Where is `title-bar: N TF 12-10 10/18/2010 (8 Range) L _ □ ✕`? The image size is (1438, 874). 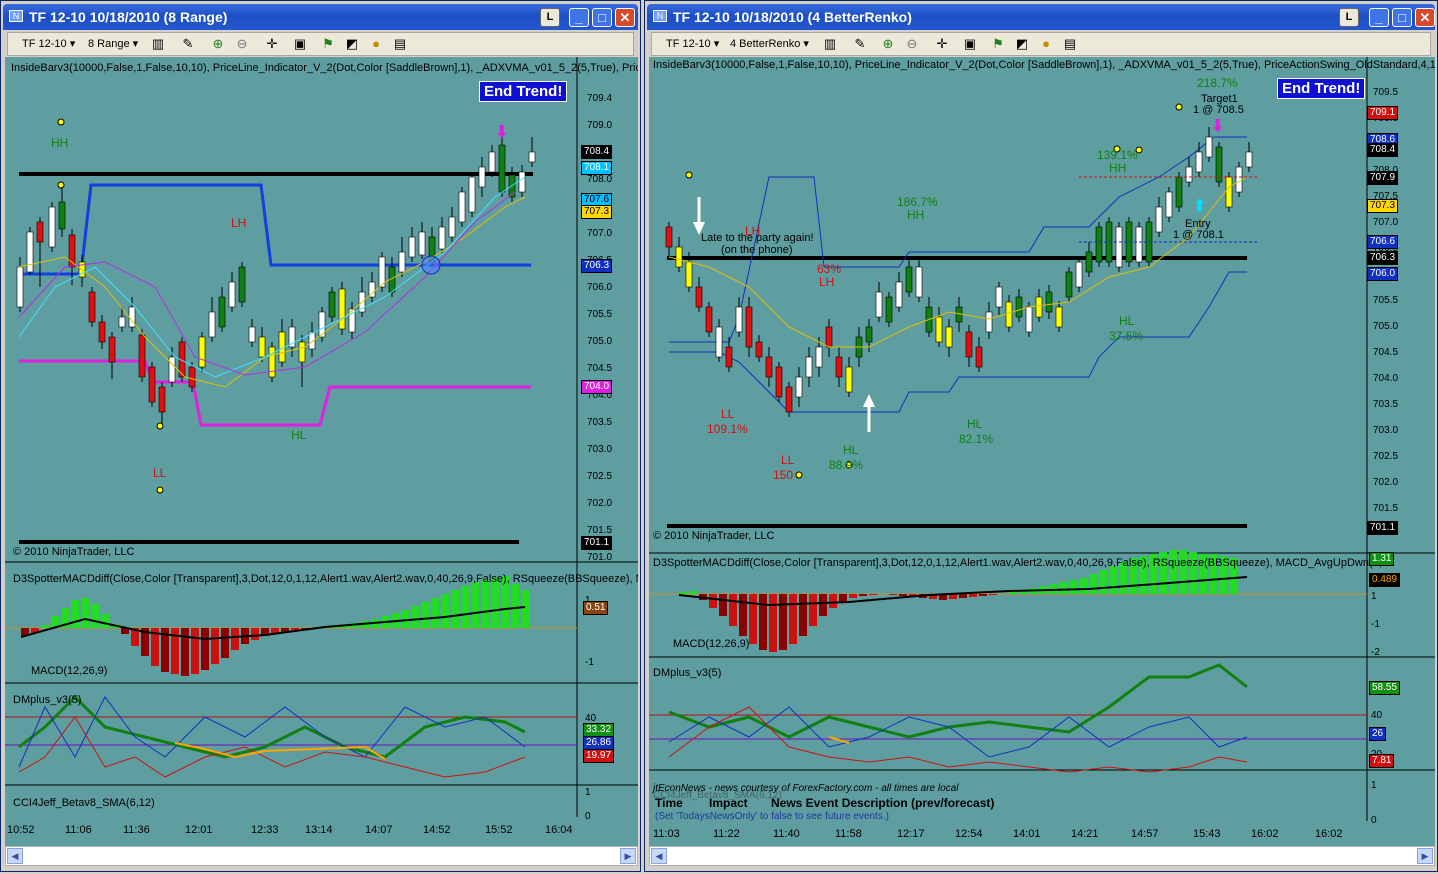 title-bar: N TF 12-10 10/18/2010 (8 Range) L _ □ ✕ is located at coordinates (320, 17).